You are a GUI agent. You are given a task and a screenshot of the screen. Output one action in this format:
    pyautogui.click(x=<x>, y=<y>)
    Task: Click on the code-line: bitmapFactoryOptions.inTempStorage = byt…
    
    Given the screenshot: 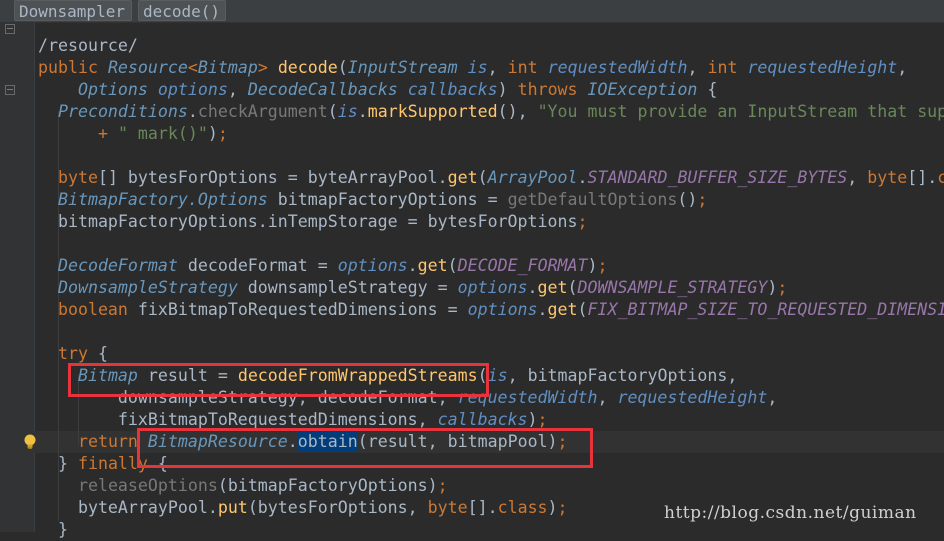 What is the action you would take?
    pyautogui.click(x=313, y=221)
    